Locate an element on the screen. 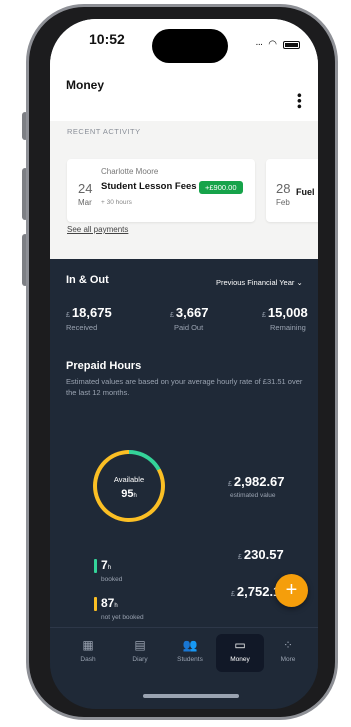 The height and width of the screenshot is (727, 351). tab-students: 👥 Students is located at coordinates (190, 650).